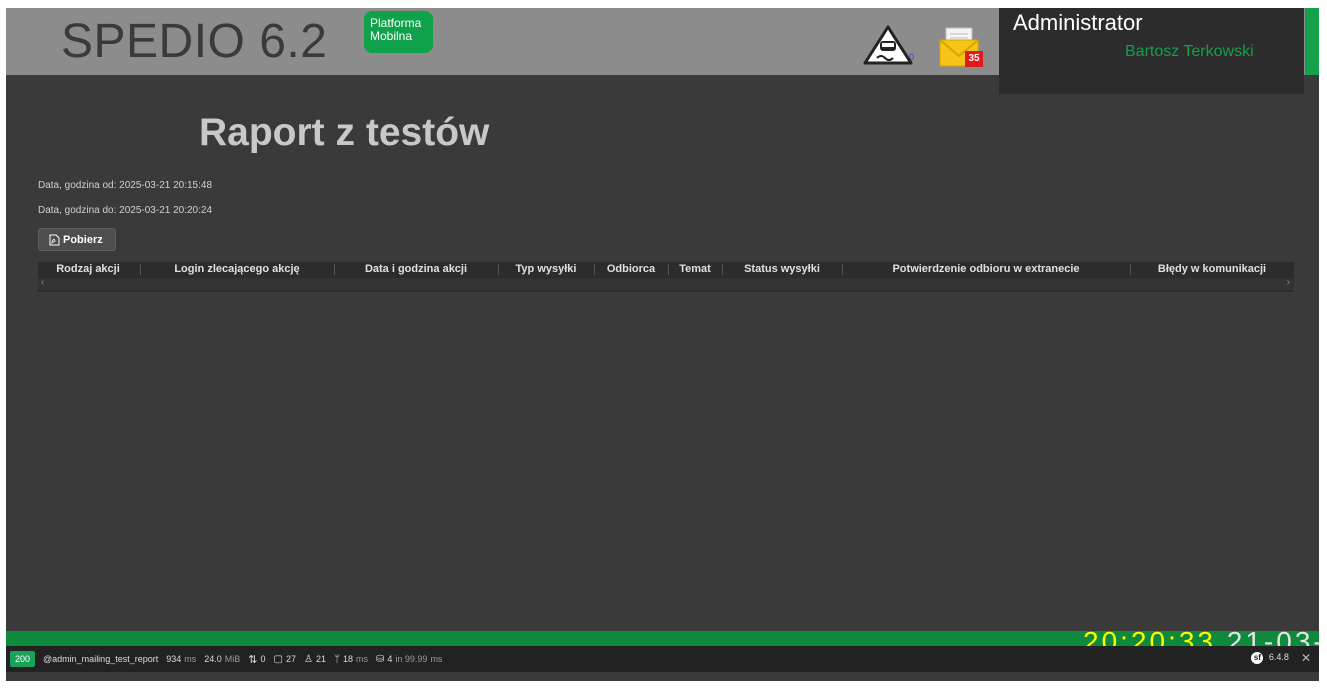 The width and height of the screenshot is (1327, 689). Describe the element at coordinates (380, 659) in the screenshot. I see `database-icon: ⛁` at that location.